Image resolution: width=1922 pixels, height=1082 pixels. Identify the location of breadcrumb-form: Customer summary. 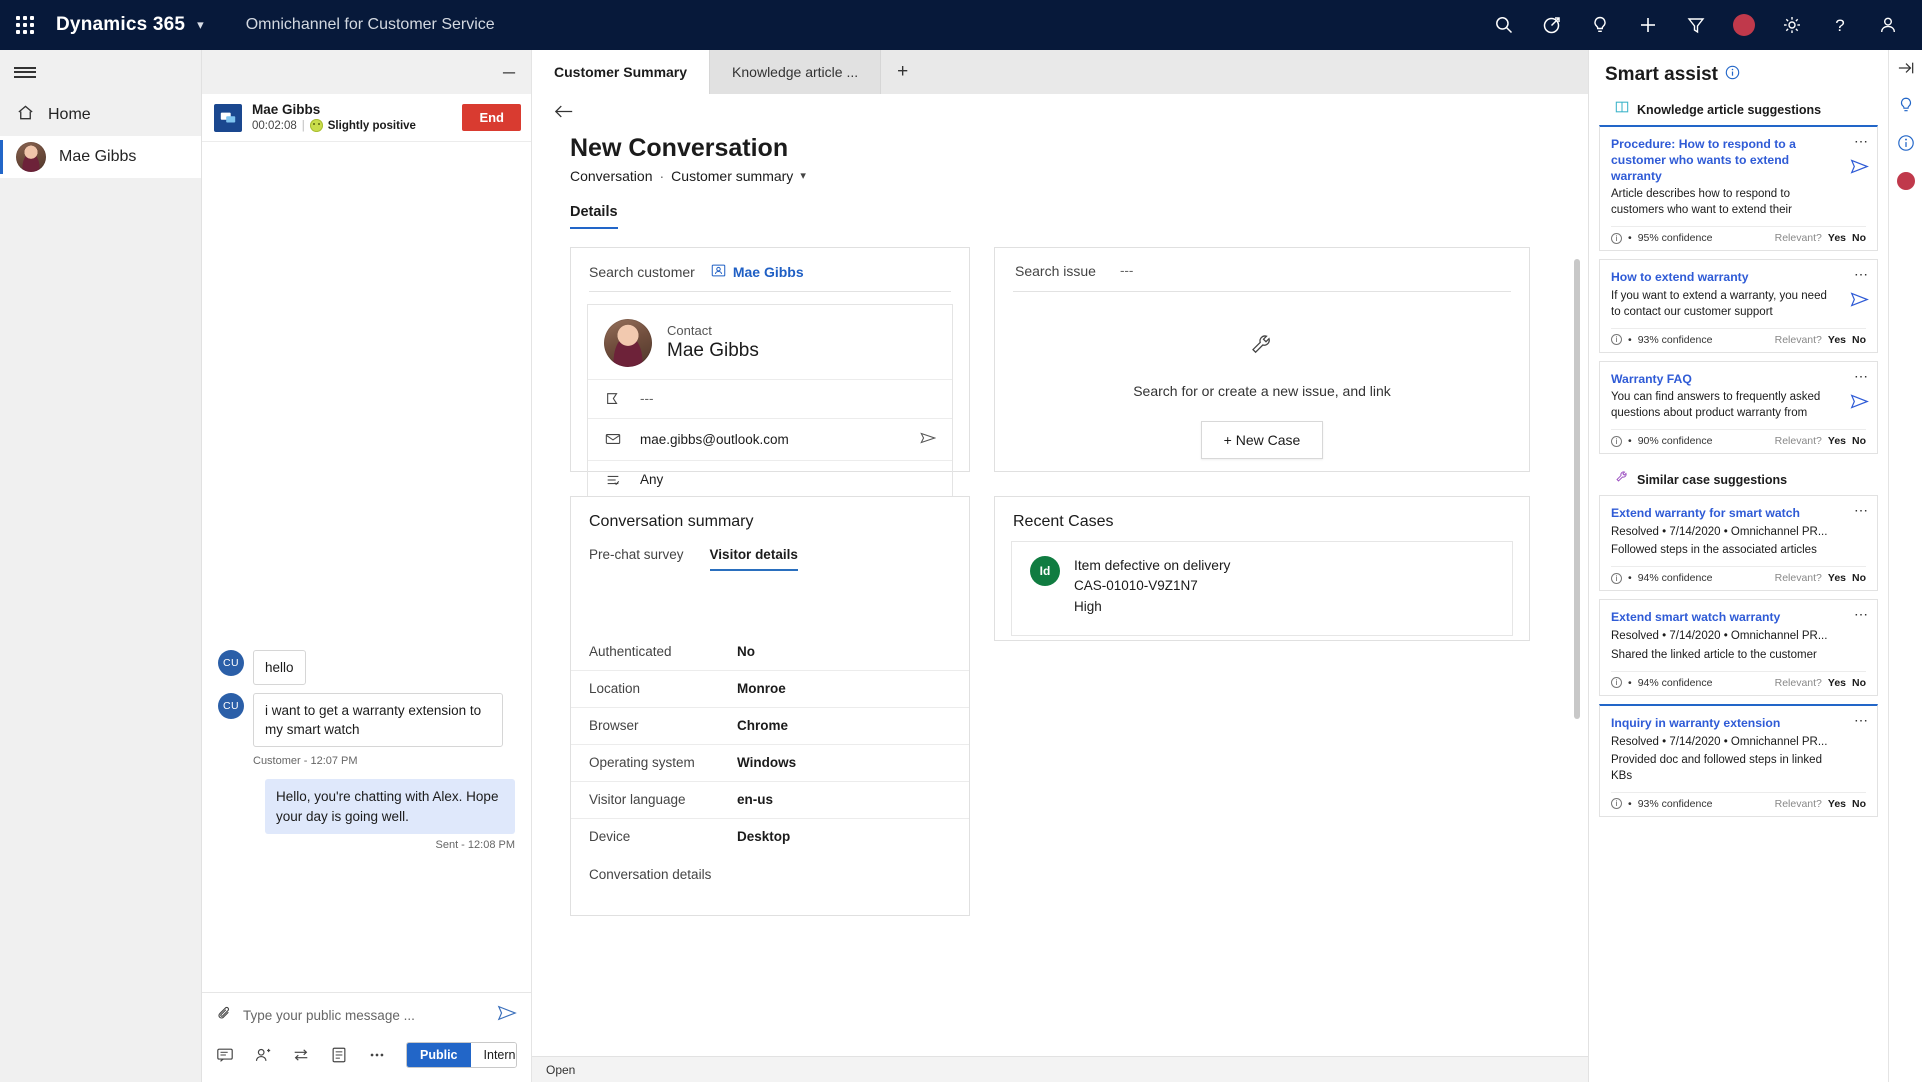
(732, 176).